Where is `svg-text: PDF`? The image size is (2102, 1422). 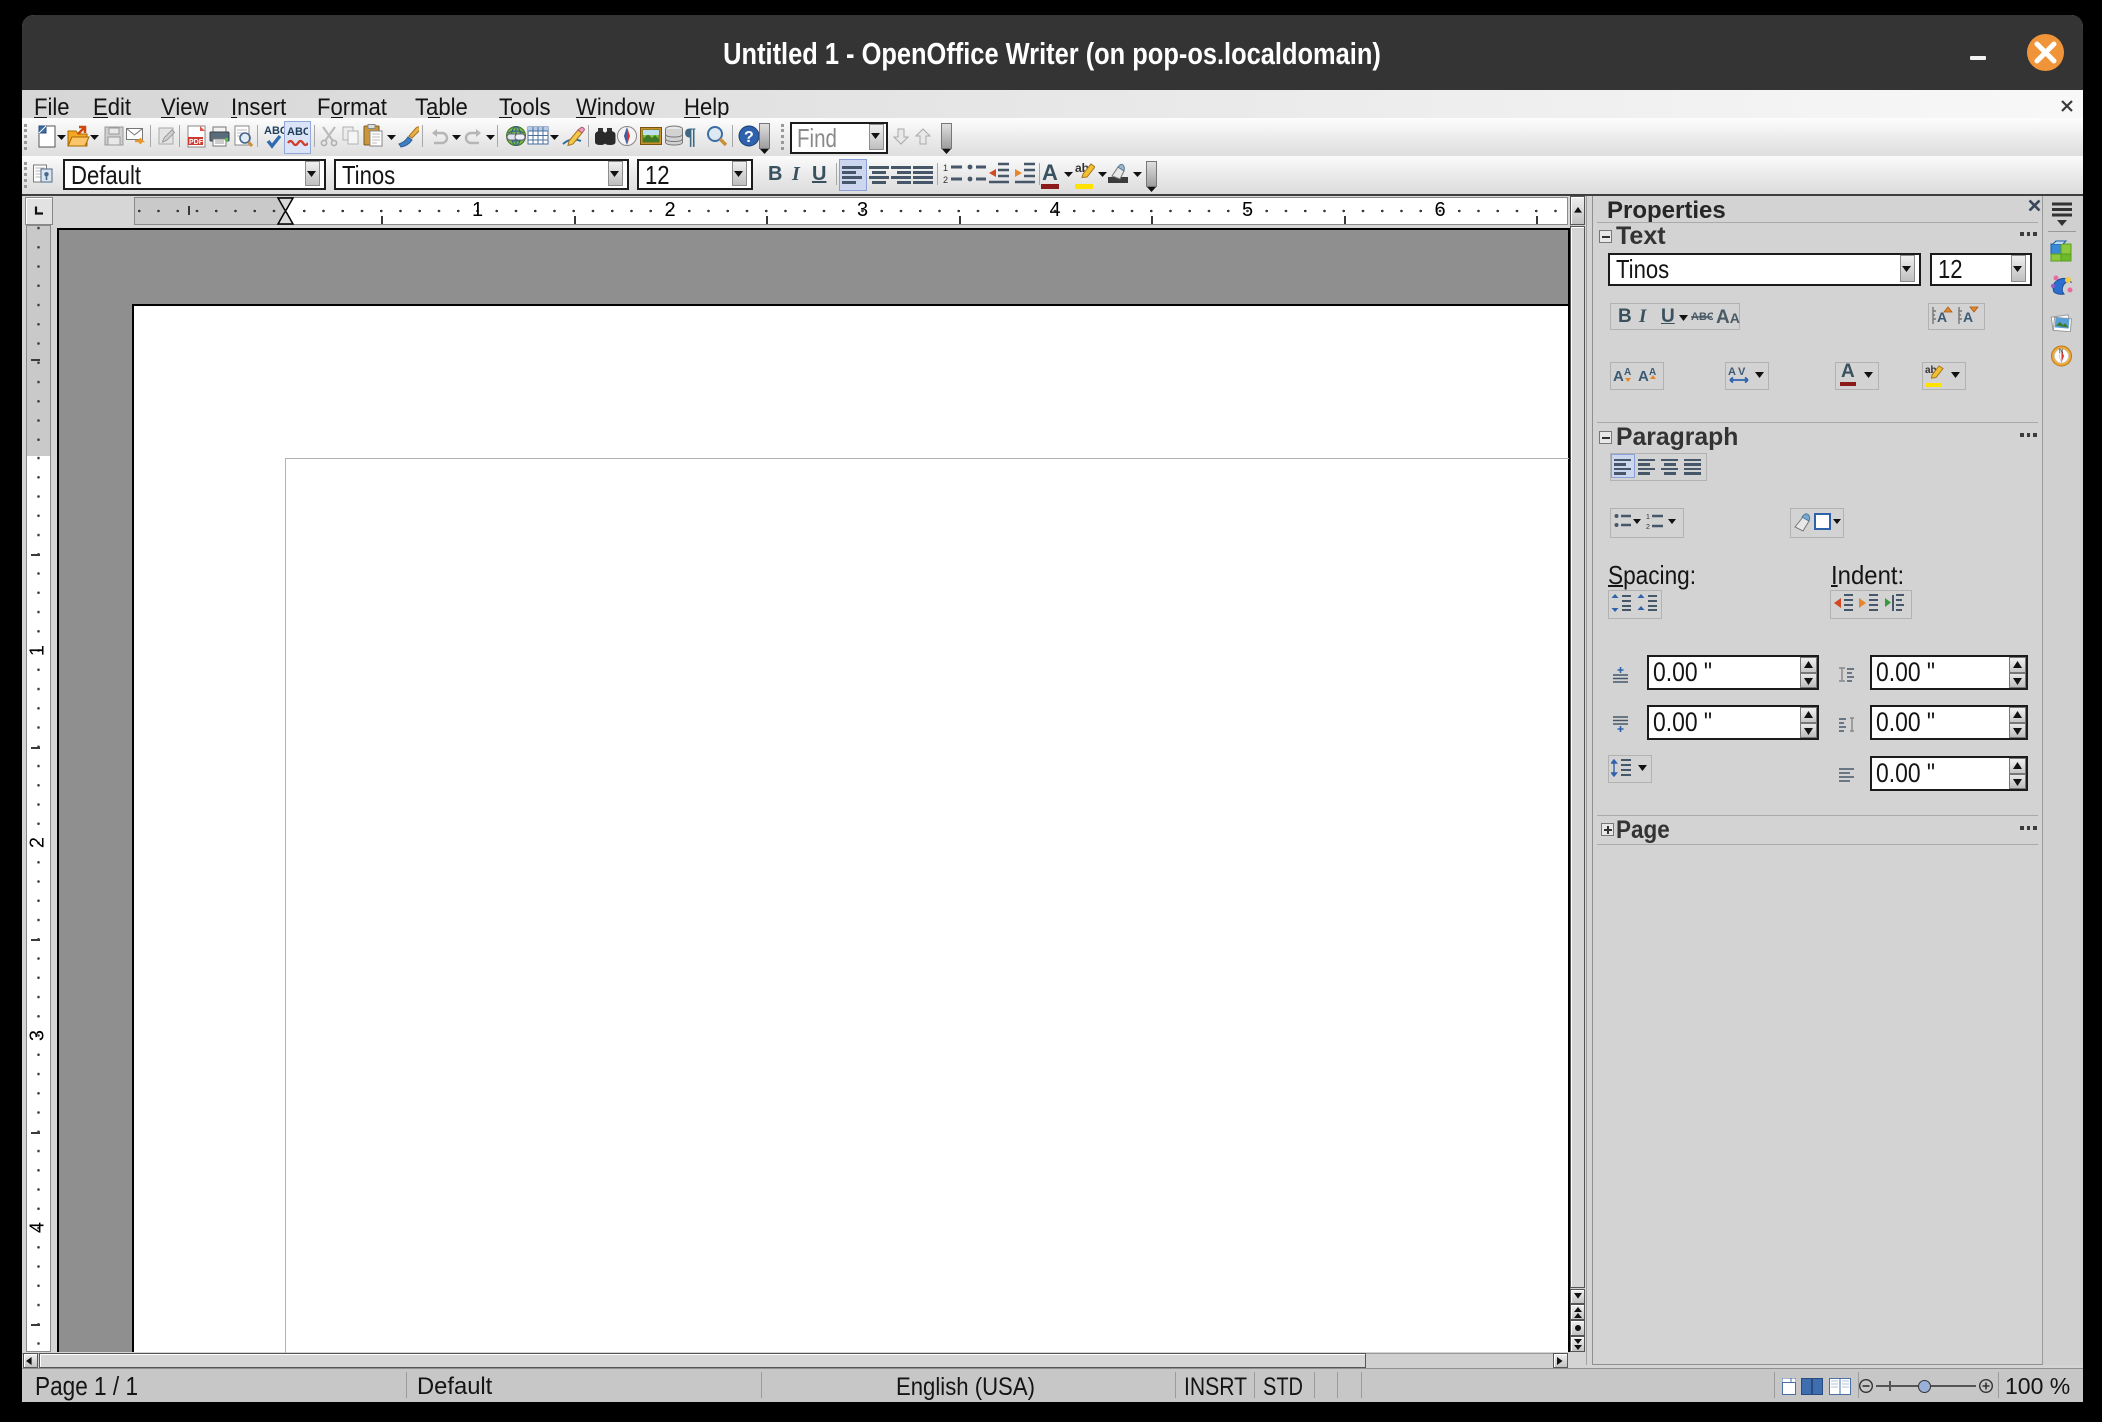
svg-text: PDF is located at coordinates (196, 142).